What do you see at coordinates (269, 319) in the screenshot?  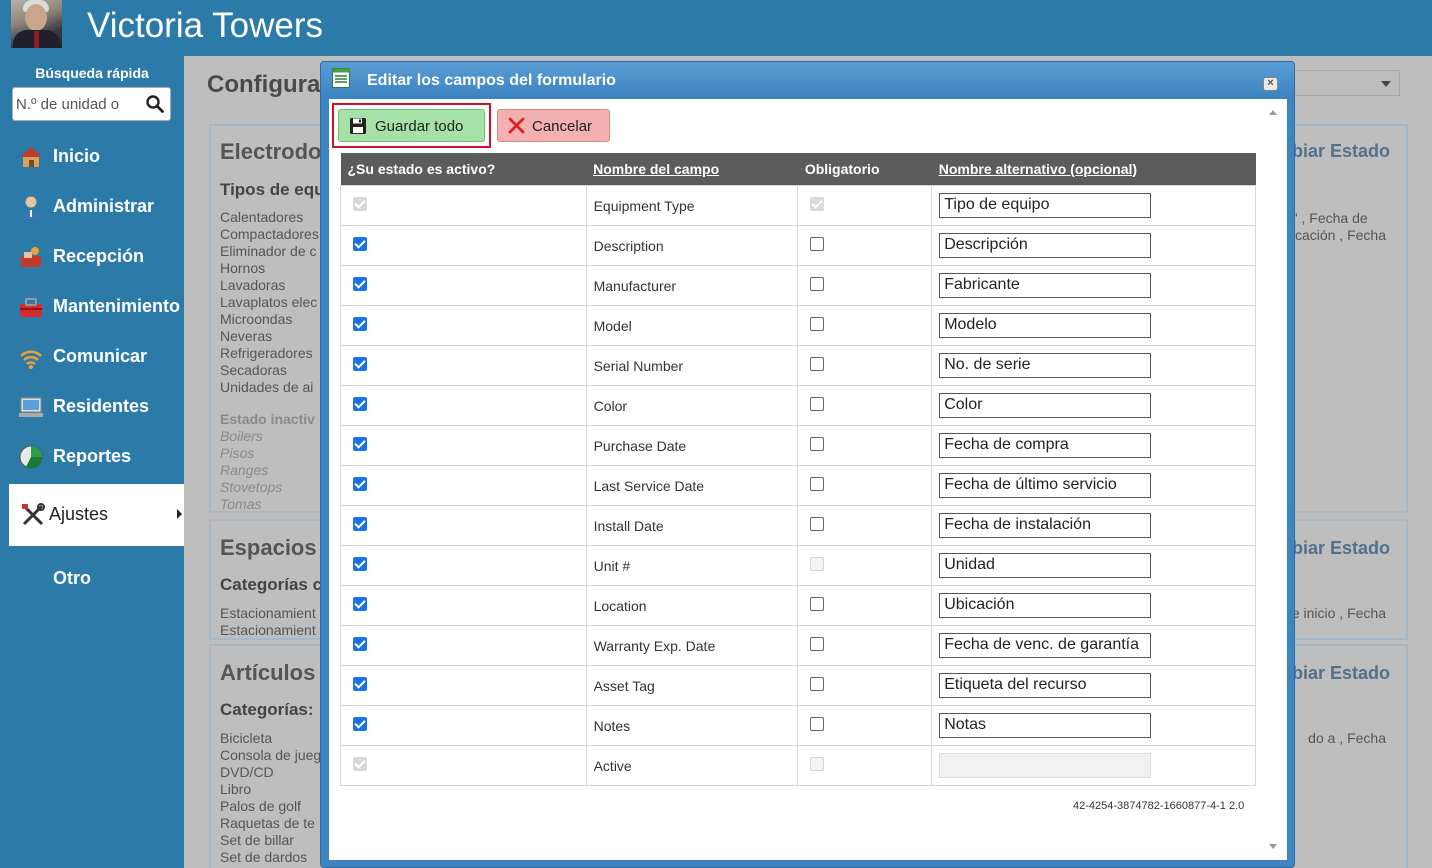 I see `list-item: Microondas` at bounding box center [269, 319].